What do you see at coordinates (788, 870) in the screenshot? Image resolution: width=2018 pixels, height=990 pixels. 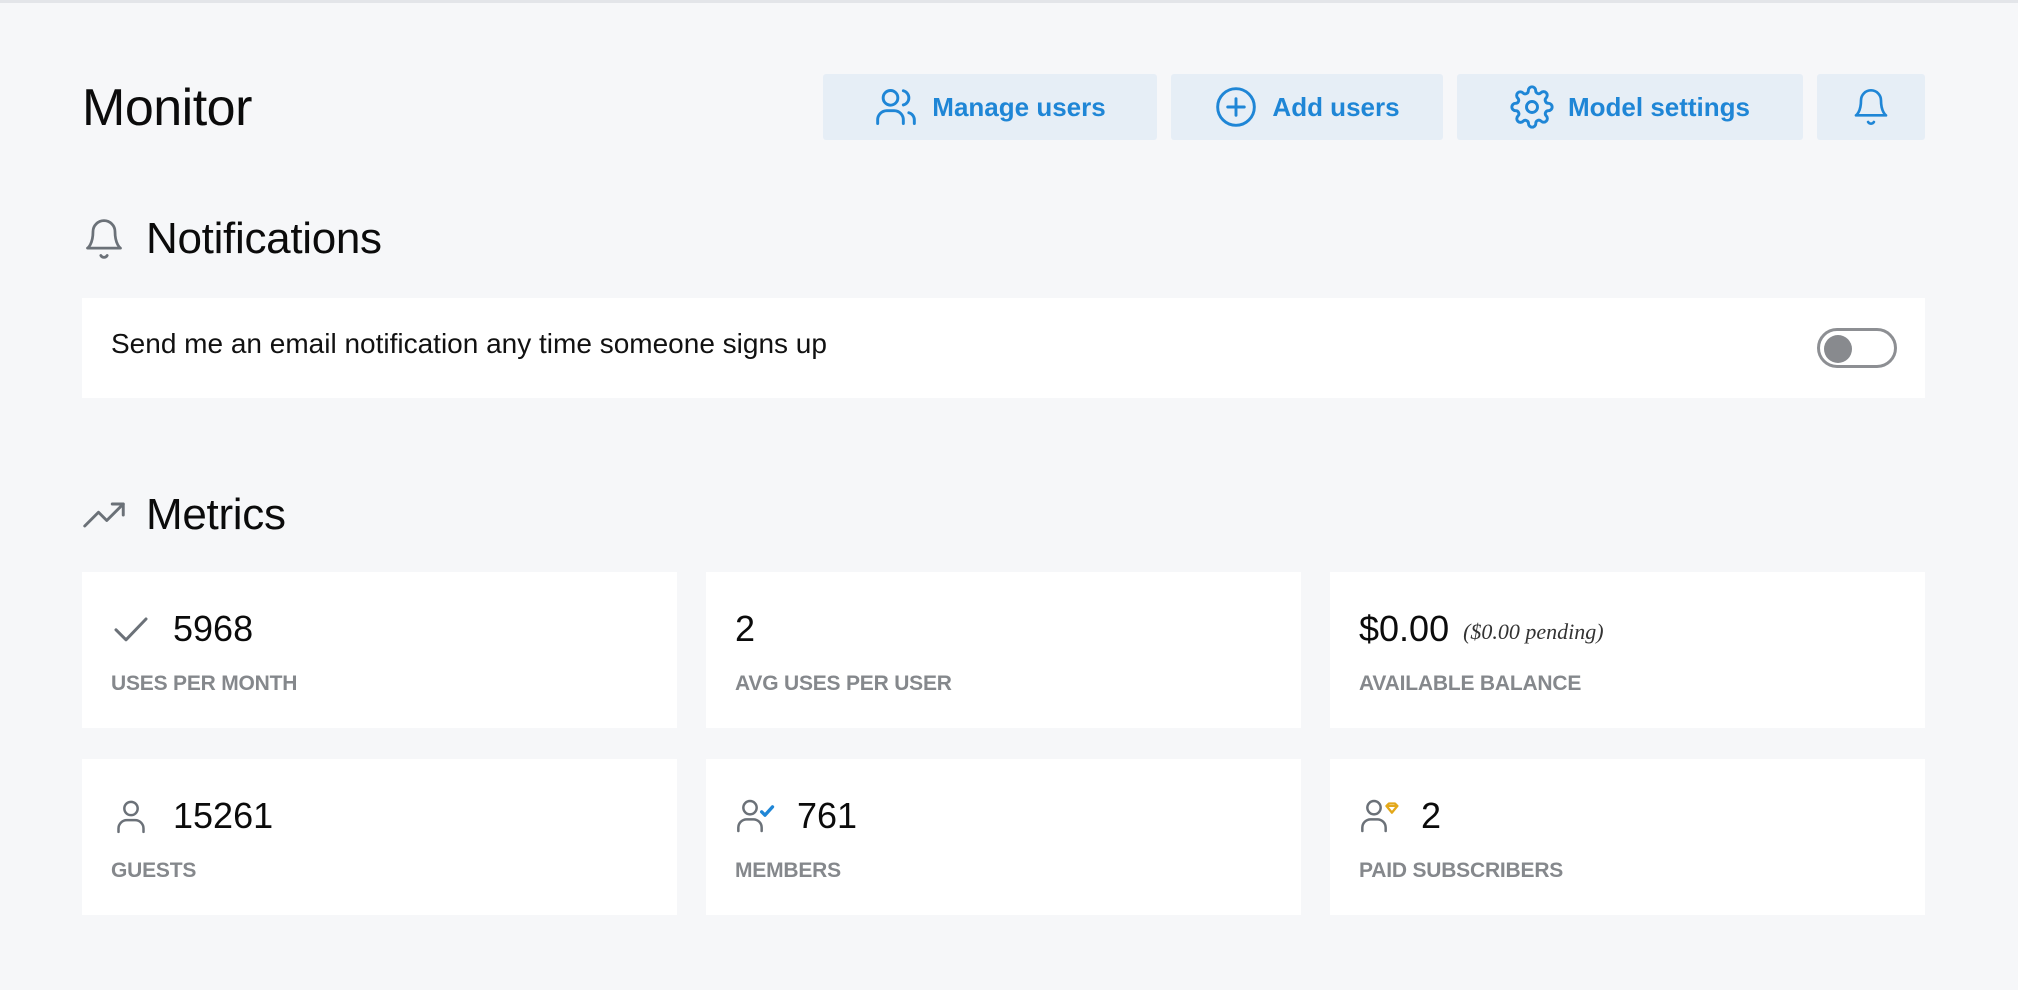 I see `metric-label: MEMBERS` at bounding box center [788, 870].